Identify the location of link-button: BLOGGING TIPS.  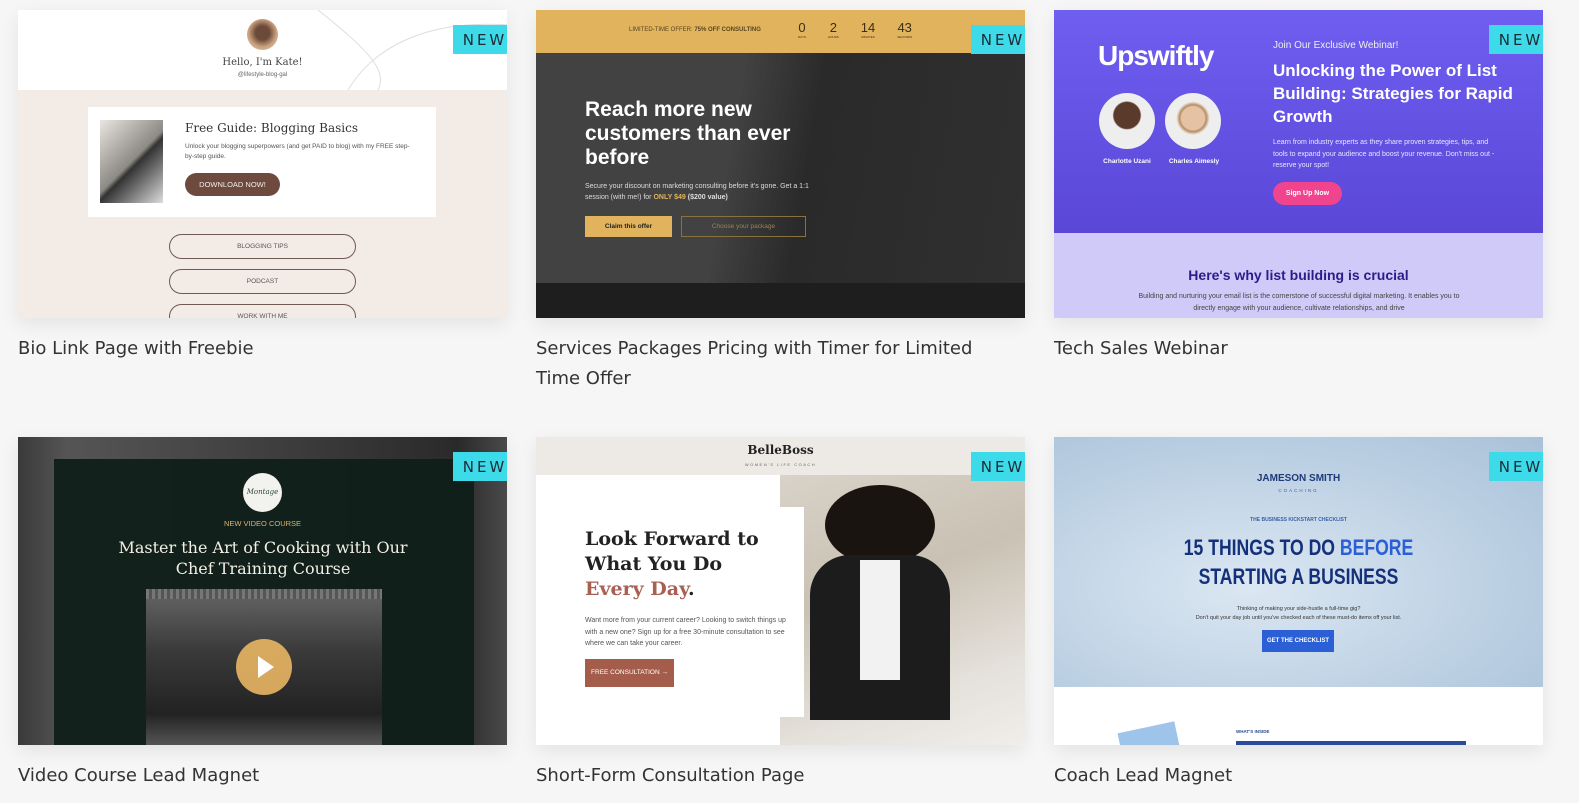
(262, 246).